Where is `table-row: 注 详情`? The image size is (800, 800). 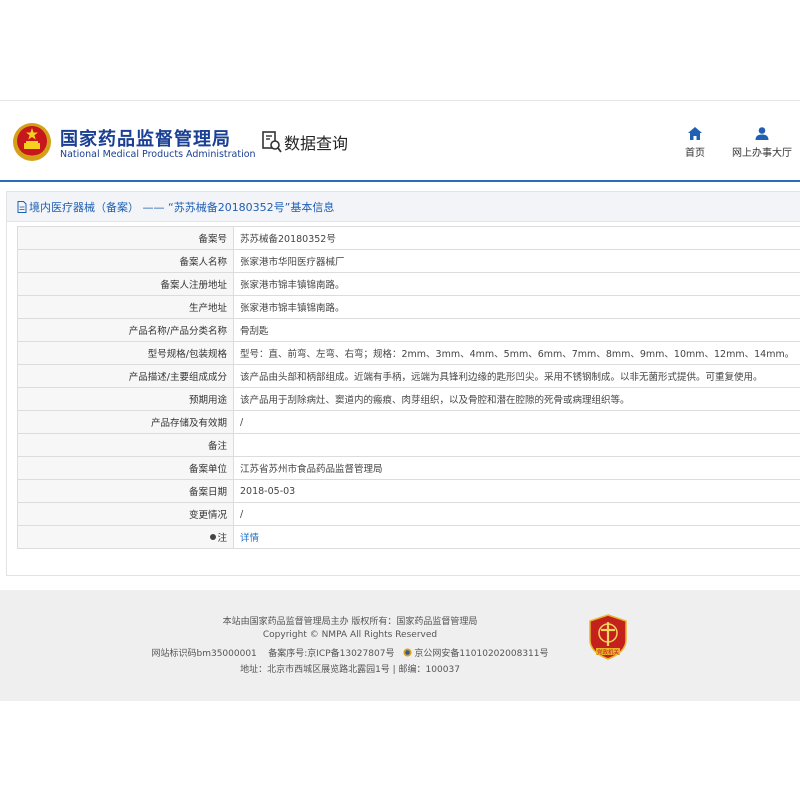
table-row: 注 详情 is located at coordinates (408, 537).